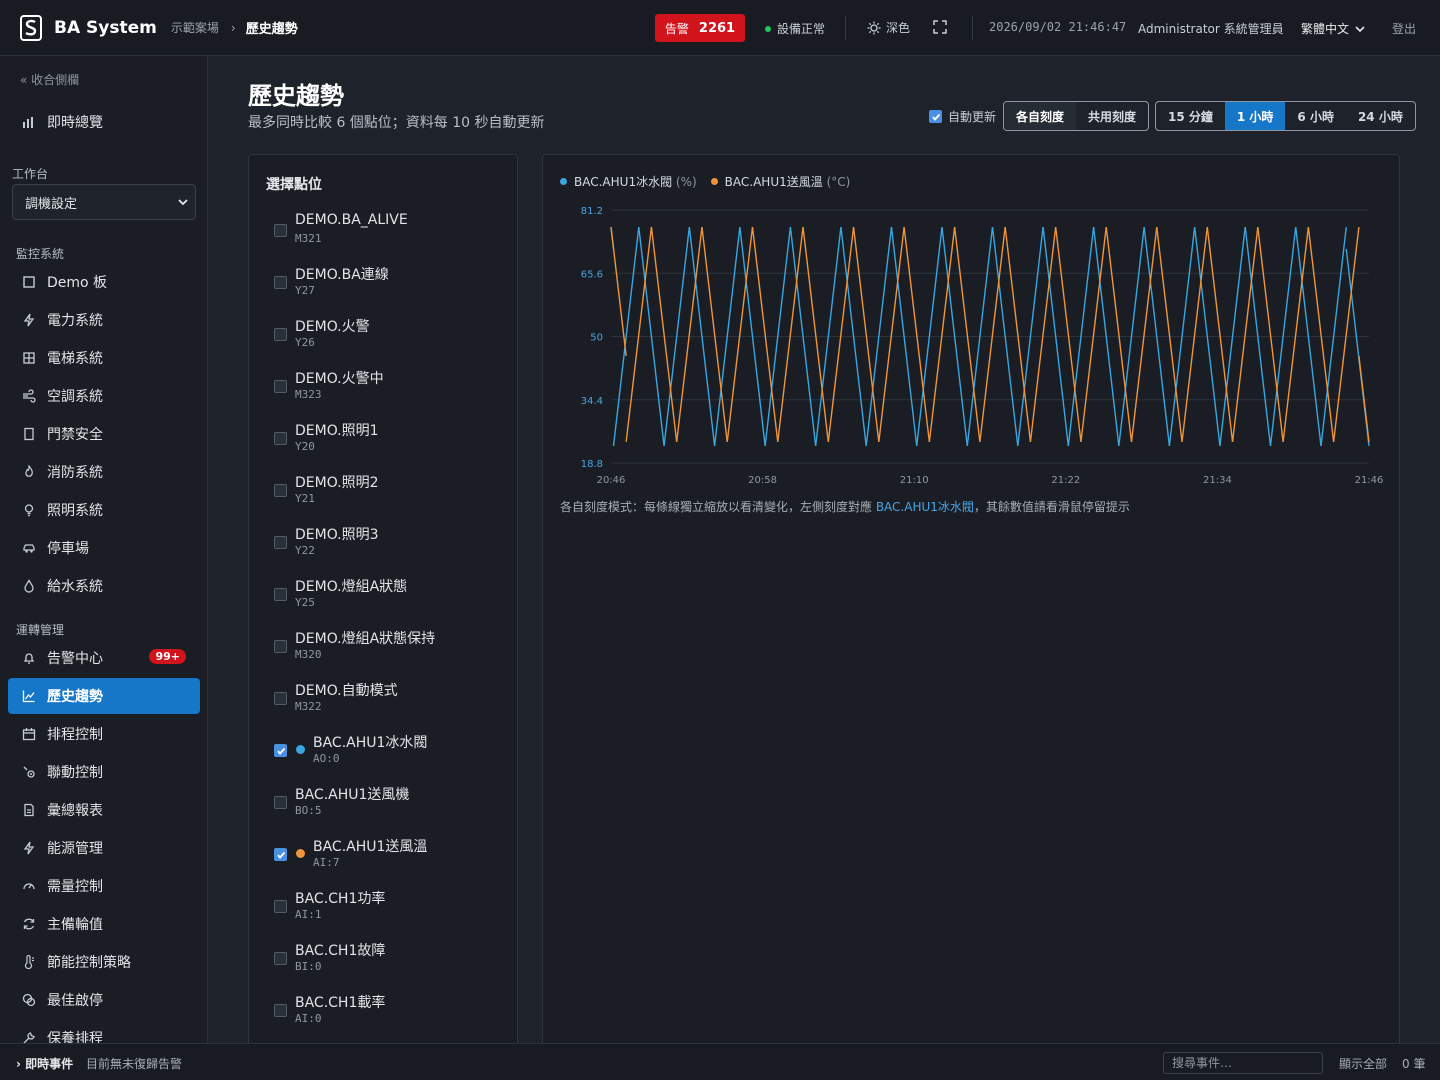 This screenshot has height=1080, width=1440. I want to click on sidebar-item-5: 消防系統, so click(104, 472).